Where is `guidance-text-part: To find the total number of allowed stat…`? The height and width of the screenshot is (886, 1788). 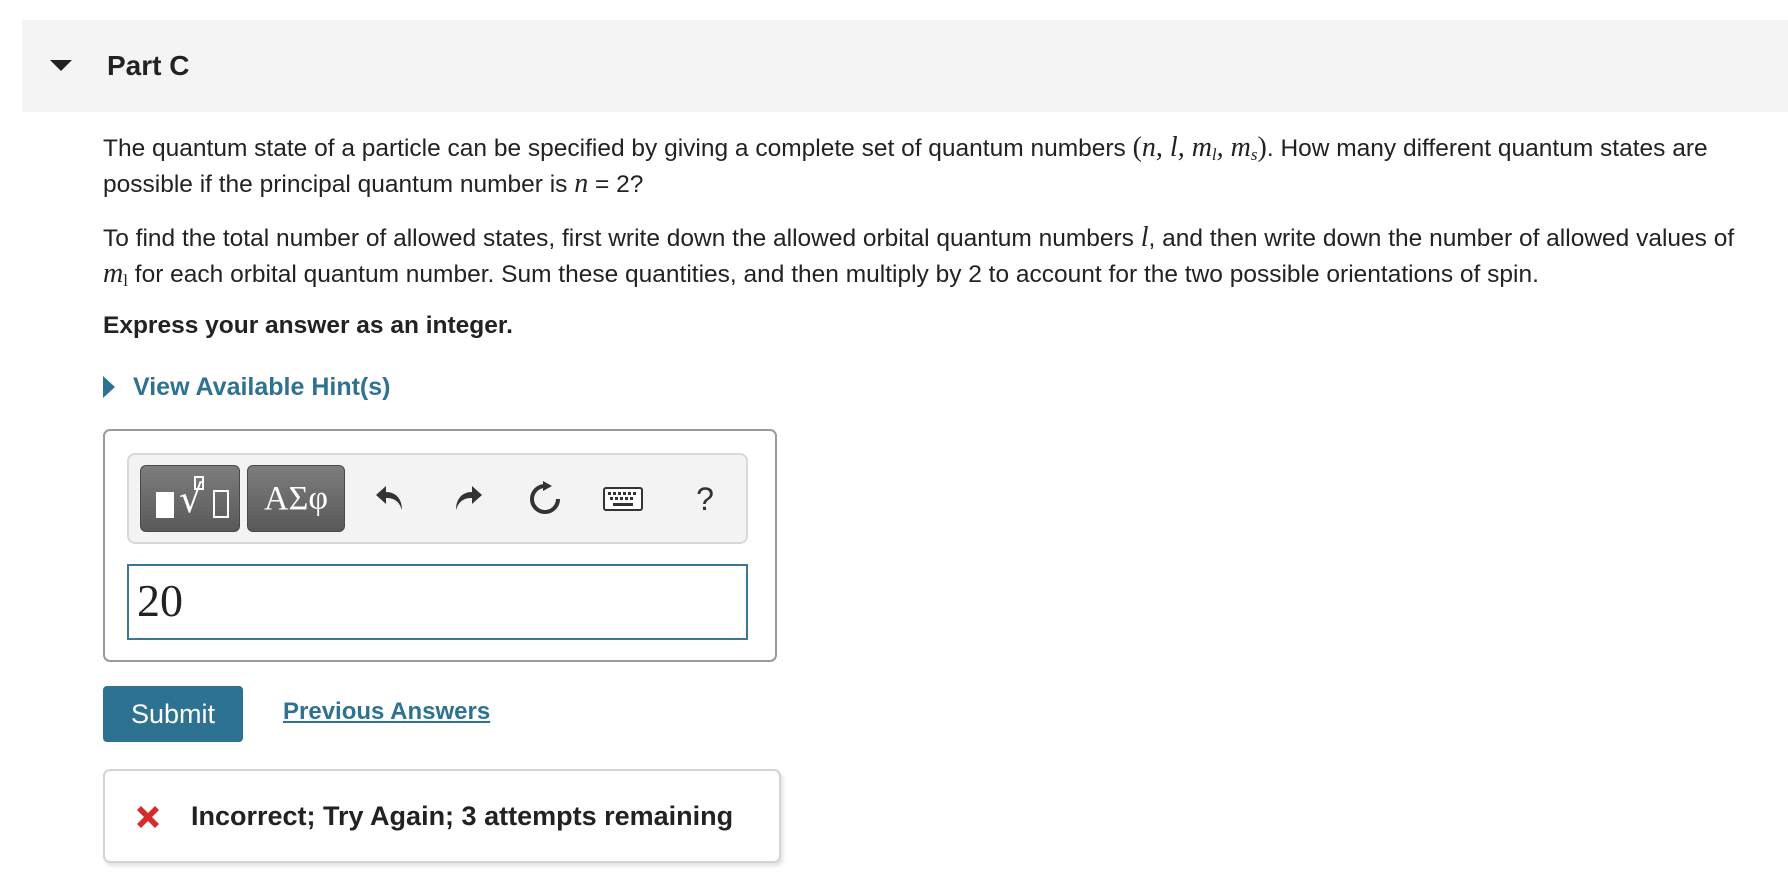 guidance-text-part: To find the total number of allowed stat… is located at coordinates (622, 238).